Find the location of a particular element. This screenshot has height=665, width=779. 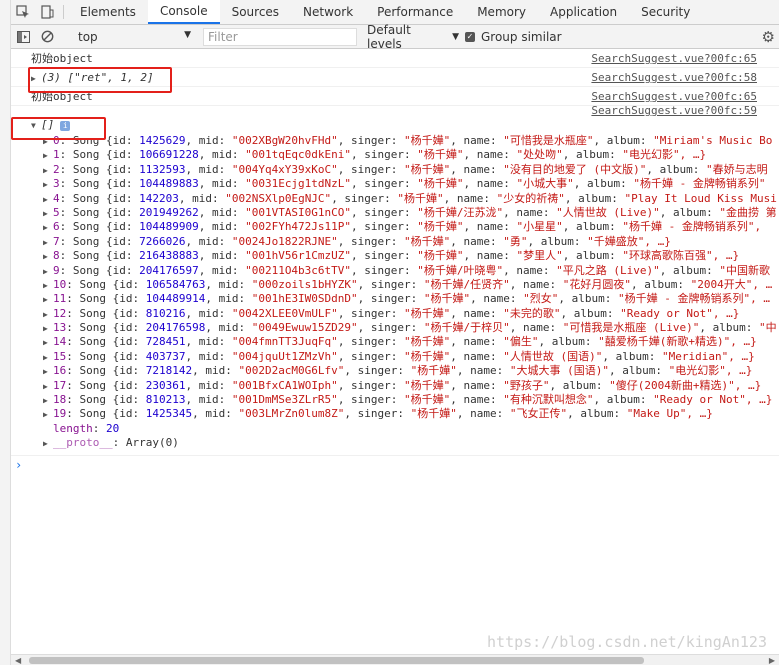

tab-console: Console is located at coordinates (183, 12).